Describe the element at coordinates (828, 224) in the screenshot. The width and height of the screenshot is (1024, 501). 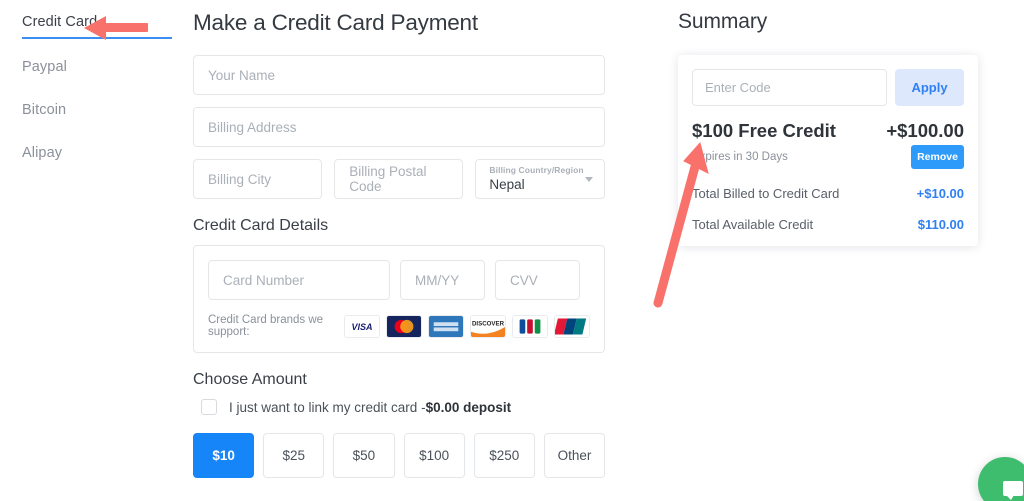
I see `total-available-row: Total Available Credit $110.00` at that location.